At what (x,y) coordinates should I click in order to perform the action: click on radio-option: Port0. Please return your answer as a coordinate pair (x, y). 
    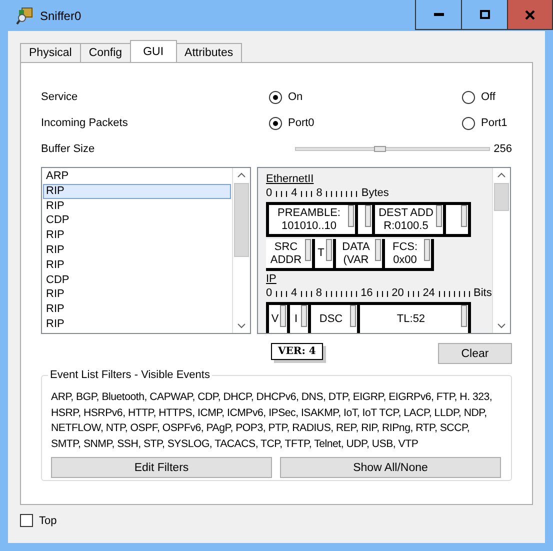
    Looking at the image, I should click on (365, 123).